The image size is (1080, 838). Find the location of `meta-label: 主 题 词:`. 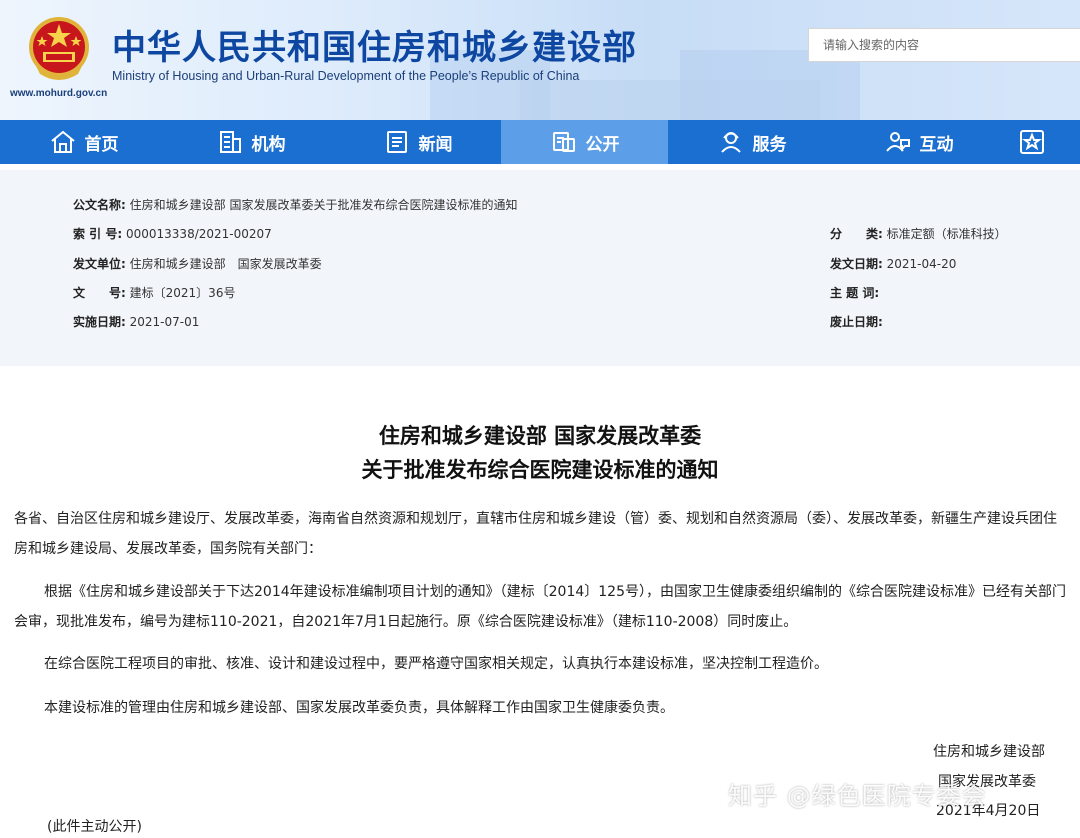

meta-label: 主 题 词: is located at coordinates (855, 293).